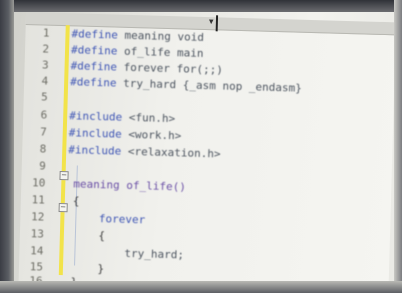 The width and height of the screenshot is (402, 293). I want to click on code-text: try_hard {_asm nop _endasm}, so click(209, 85).